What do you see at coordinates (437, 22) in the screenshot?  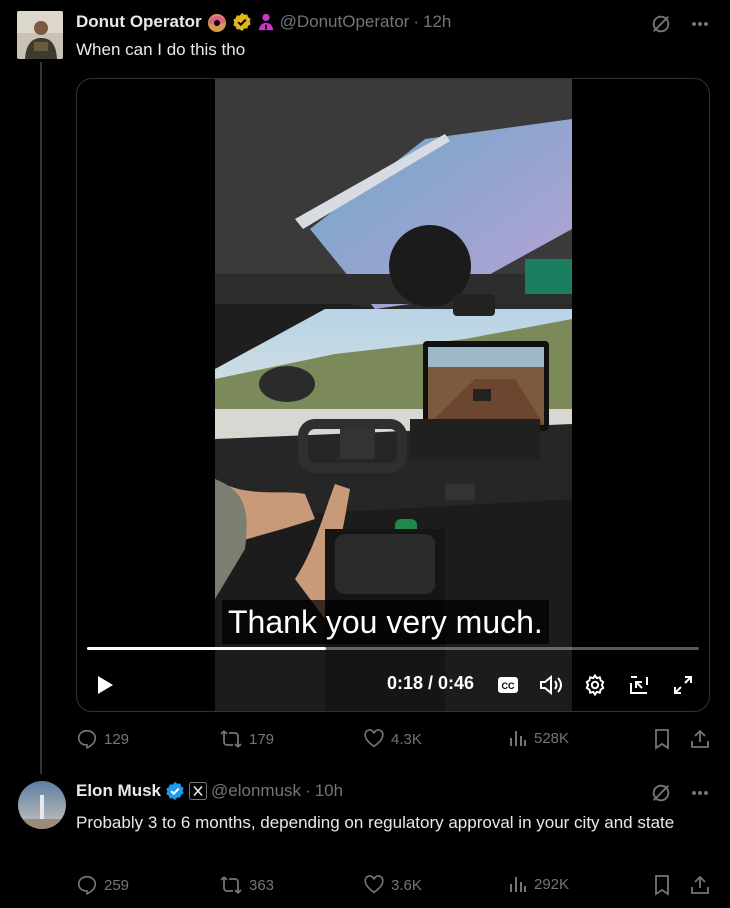 I see `tweet-timestamp: 12h` at bounding box center [437, 22].